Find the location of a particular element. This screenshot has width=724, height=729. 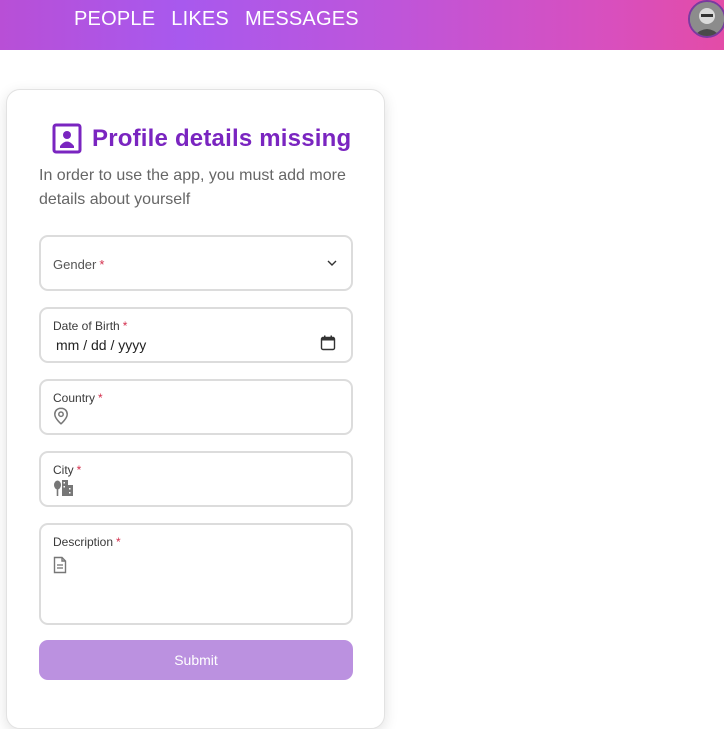

submit-button: Submit is located at coordinates (196, 660).